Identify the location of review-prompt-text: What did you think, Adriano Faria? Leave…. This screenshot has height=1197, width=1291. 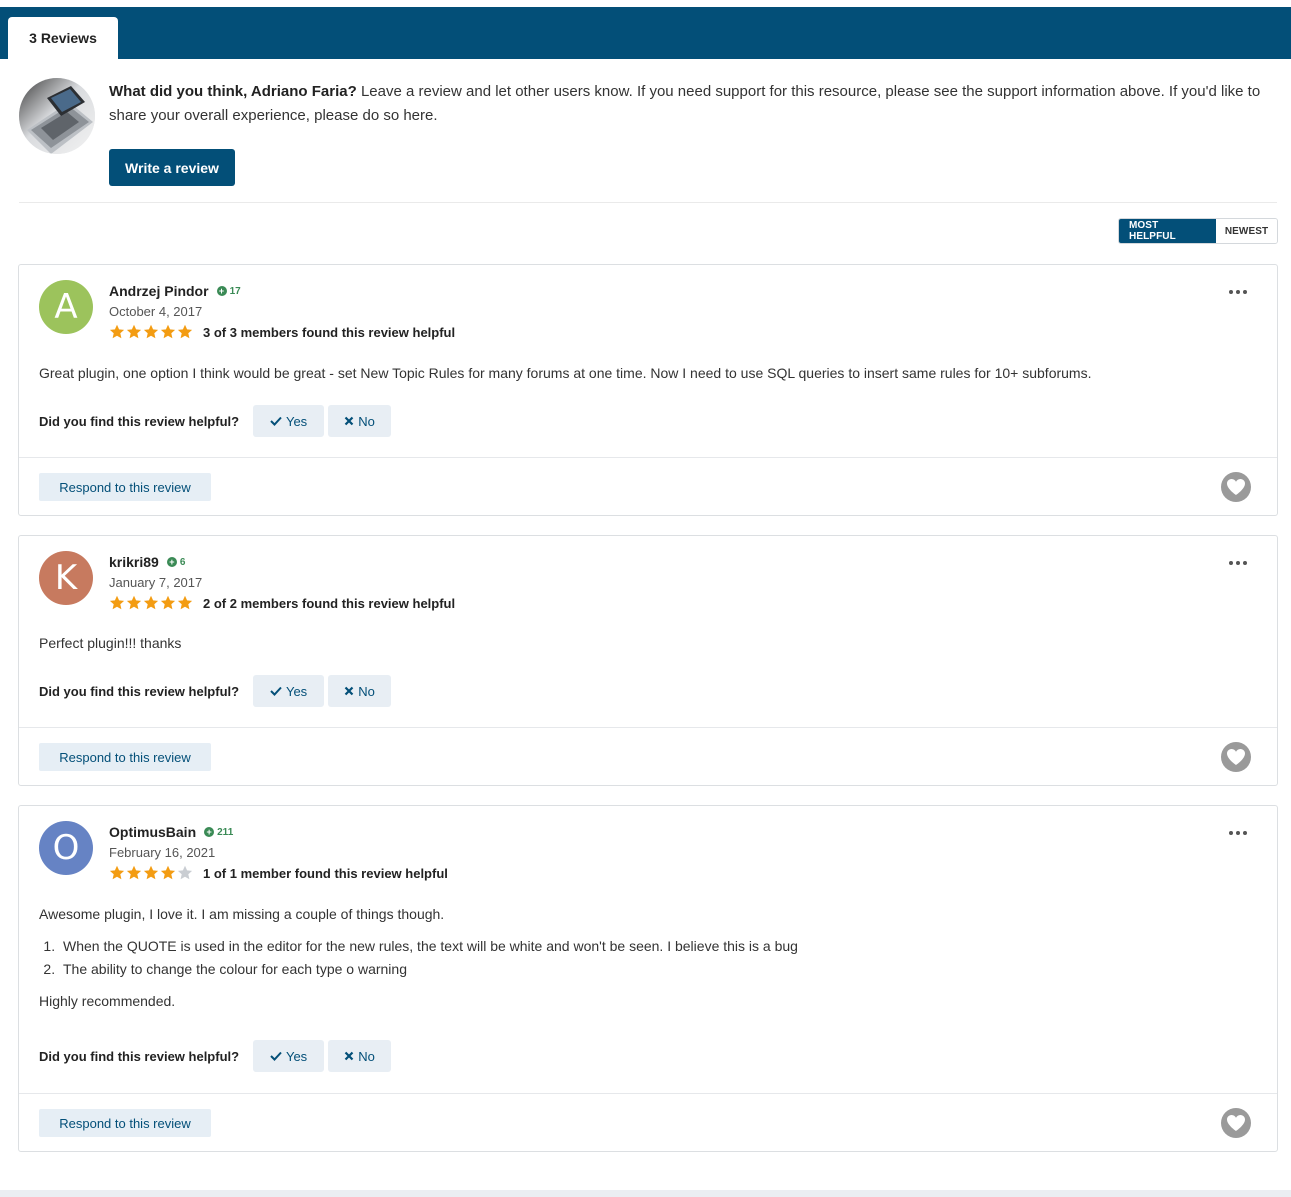
(689, 104).